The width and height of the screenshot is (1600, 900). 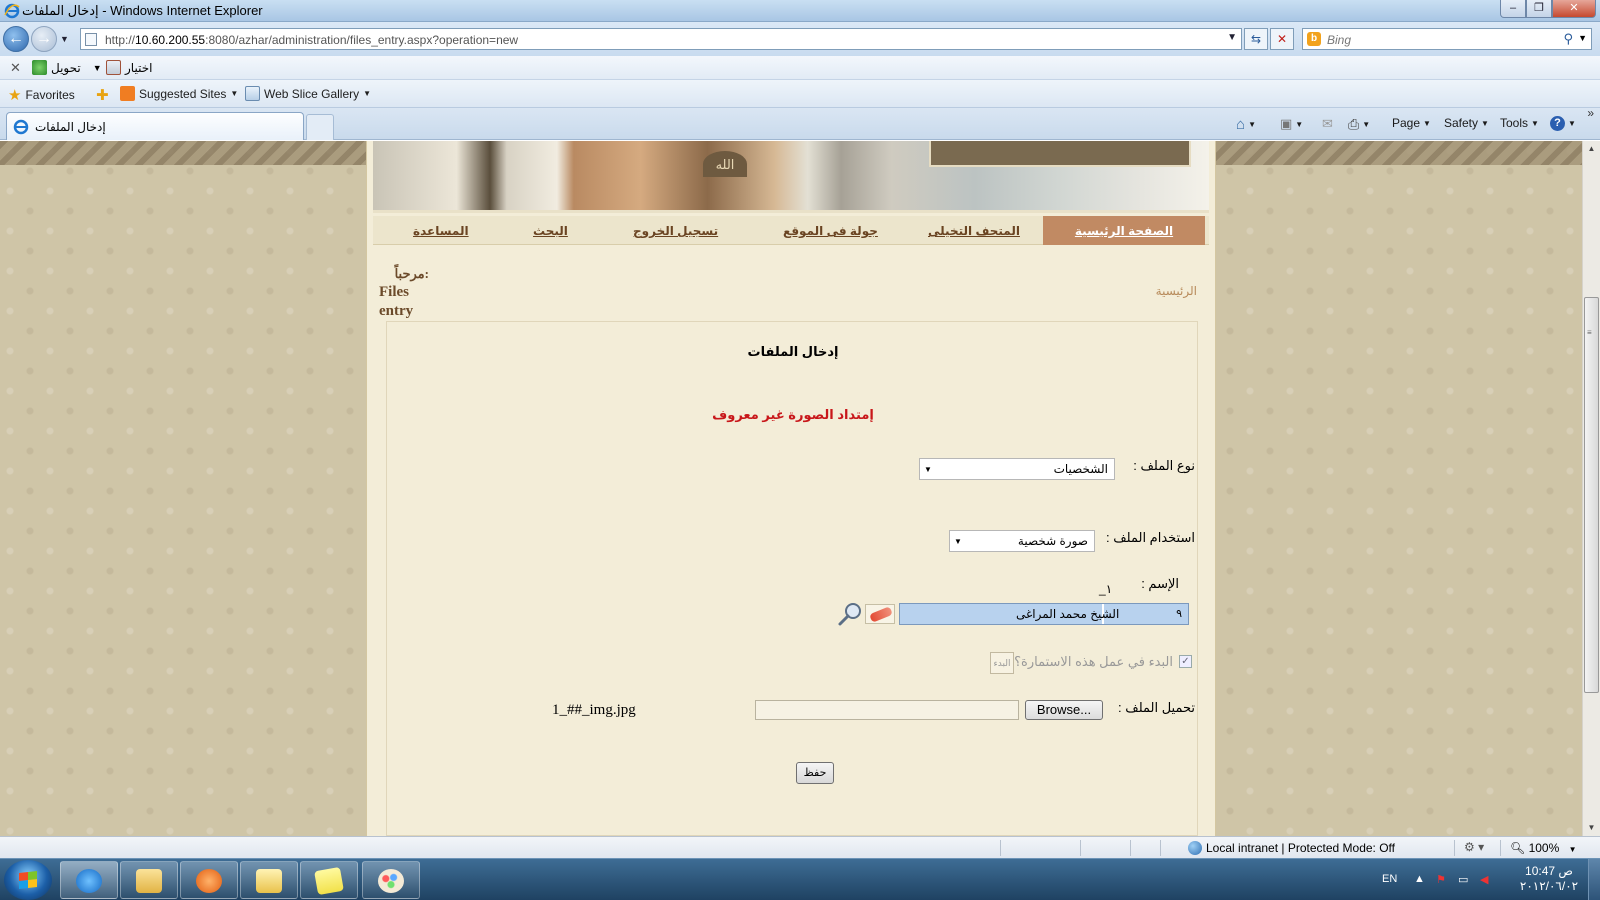 What do you see at coordinates (97, 68) in the screenshot?
I see `convert-dropdown-icon: ▼` at bounding box center [97, 68].